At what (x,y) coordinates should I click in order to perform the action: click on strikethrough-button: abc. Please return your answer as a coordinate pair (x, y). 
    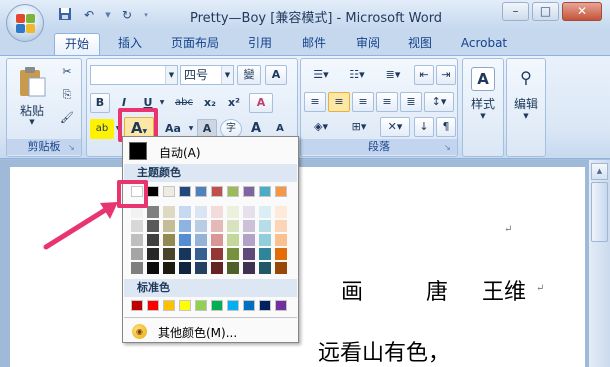
    Looking at the image, I should click on (184, 103).